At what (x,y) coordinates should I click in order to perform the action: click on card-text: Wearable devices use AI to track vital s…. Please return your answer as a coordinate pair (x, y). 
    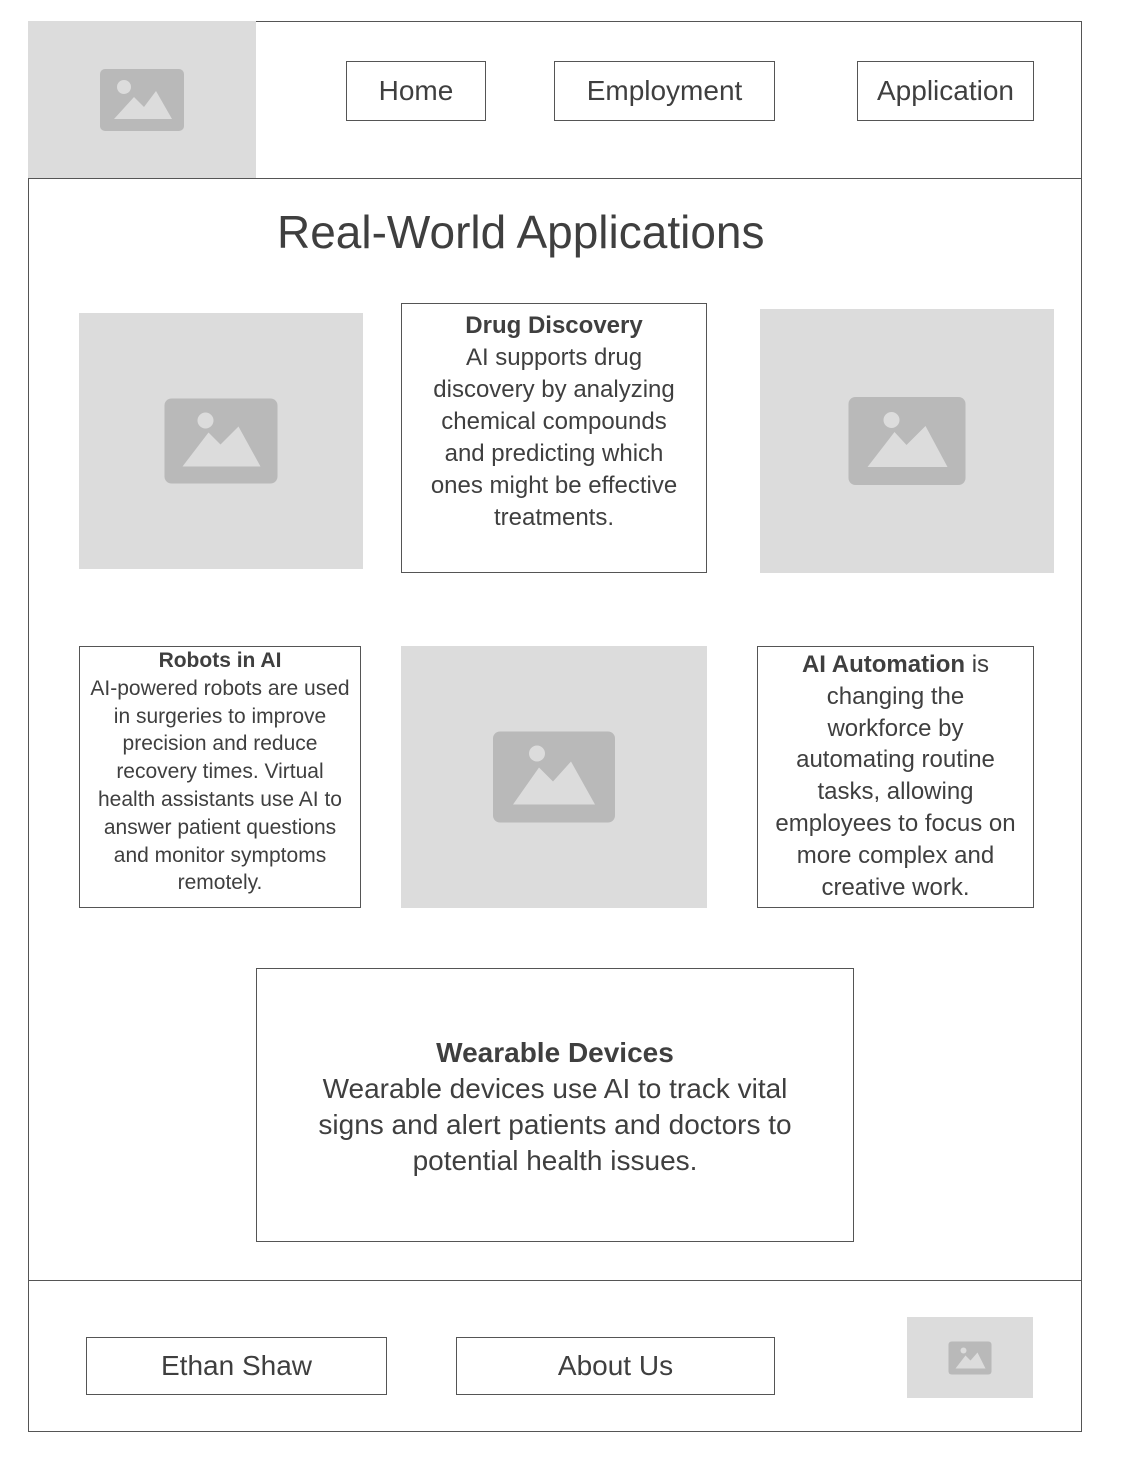
    Looking at the image, I should click on (555, 1124).